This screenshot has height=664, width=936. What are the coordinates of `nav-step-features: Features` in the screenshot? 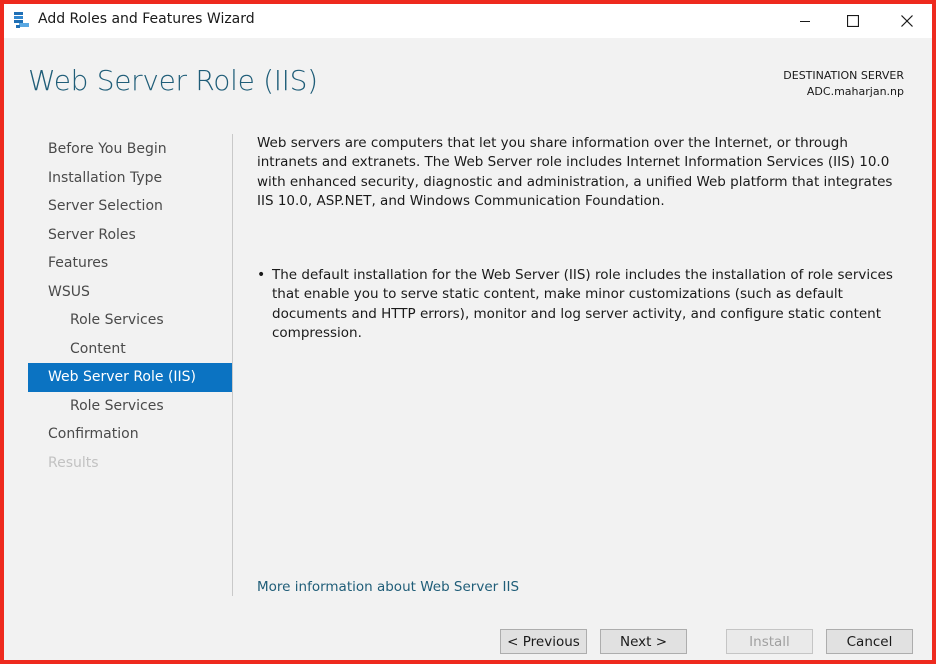 It's located at (130, 263).